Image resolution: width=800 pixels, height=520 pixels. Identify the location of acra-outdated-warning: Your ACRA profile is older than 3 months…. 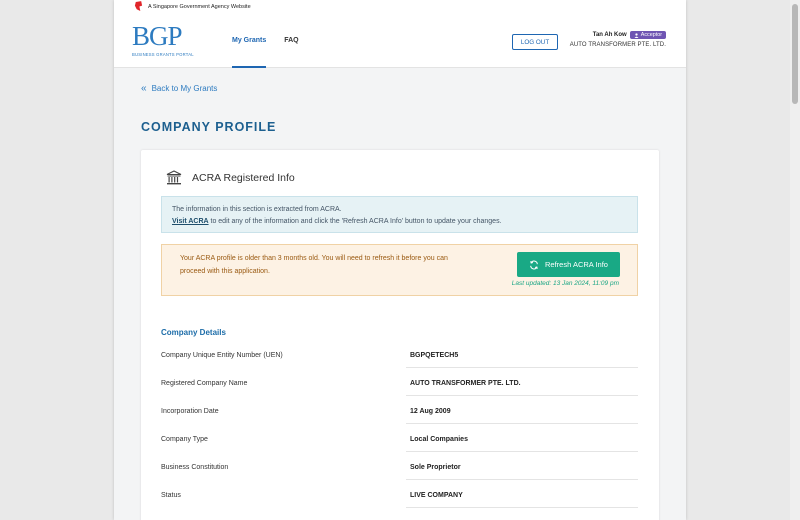
(399, 270).